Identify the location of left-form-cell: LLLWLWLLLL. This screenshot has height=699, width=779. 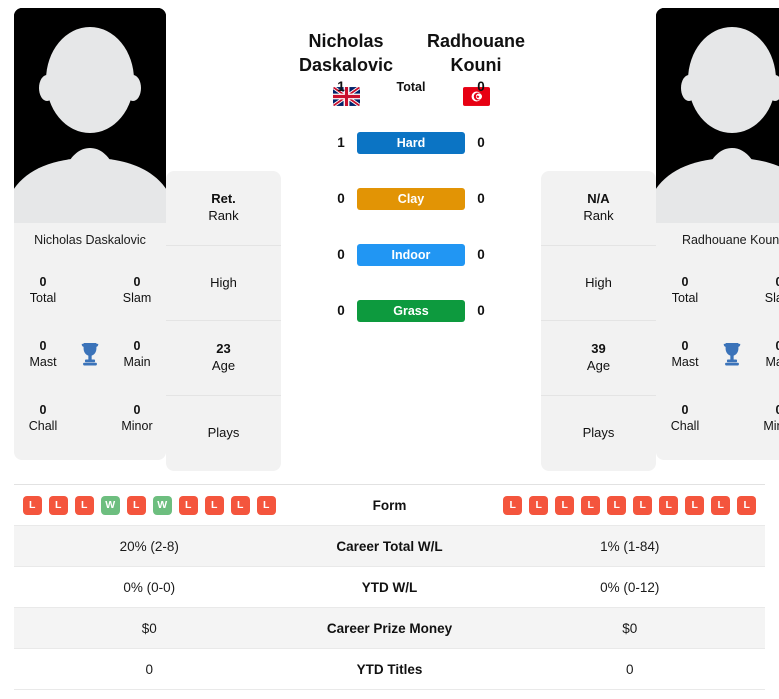
(149, 505).